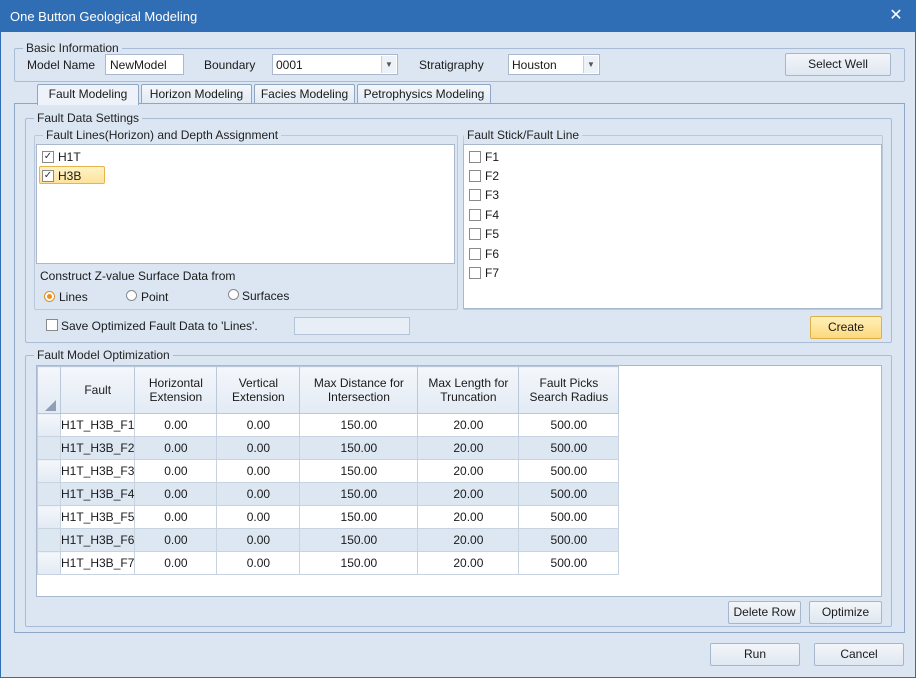  What do you see at coordinates (97, 448) in the screenshot?
I see `table-cell: H1T_H3B_F2` at bounding box center [97, 448].